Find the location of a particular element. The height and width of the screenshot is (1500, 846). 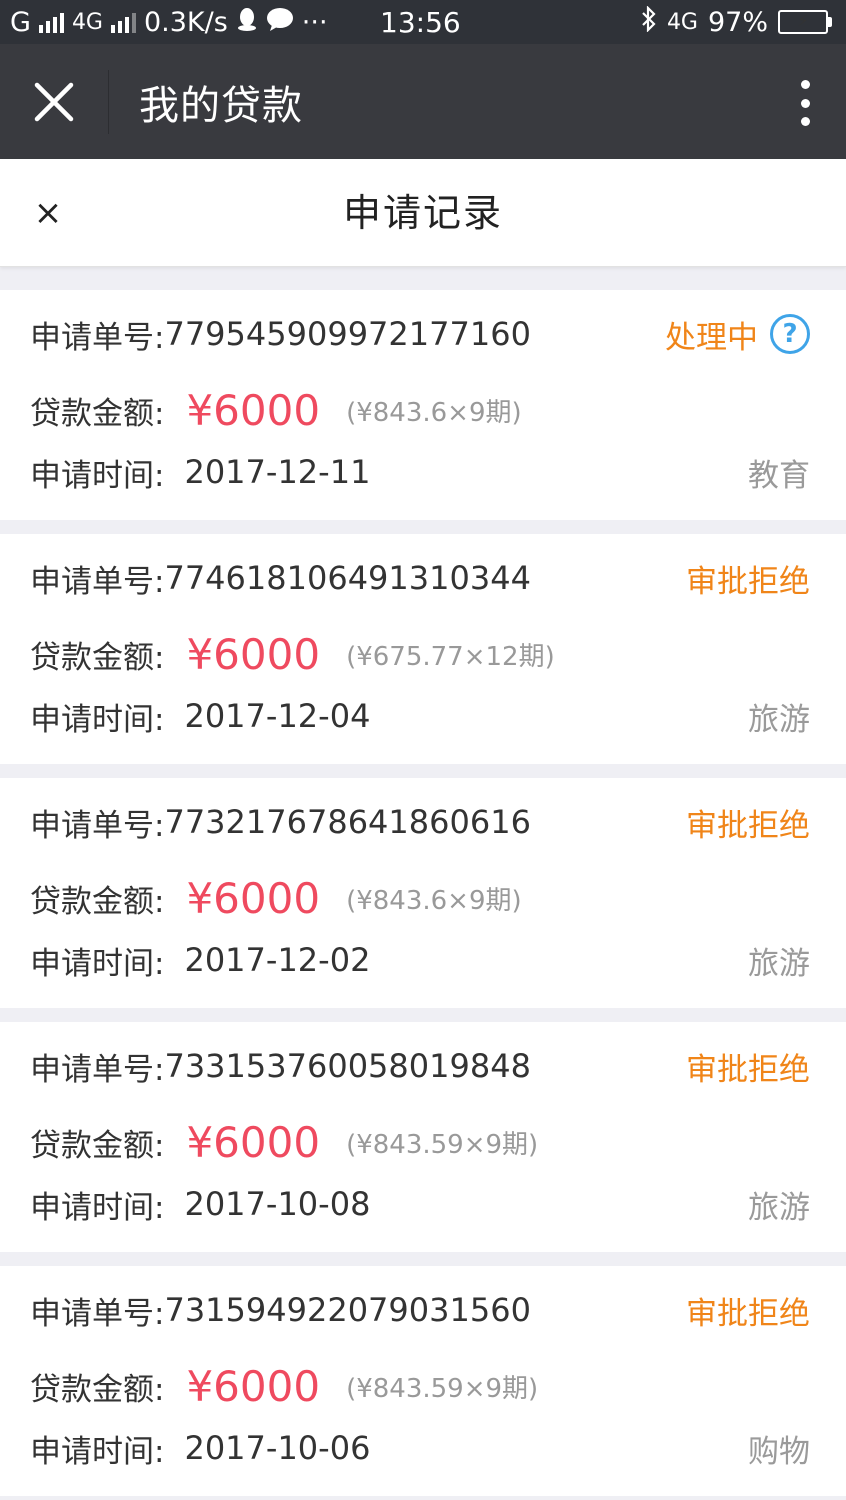

status-badge: 处理中 is located at coordinates (711, 337).